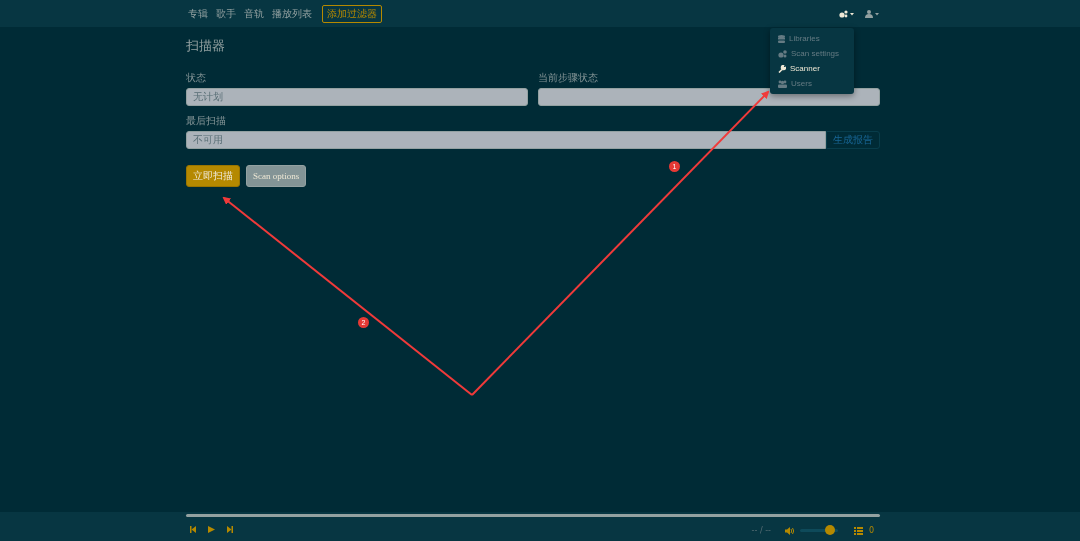 Image resolution: width=1080 pixels, height=541 pixels. I want to click on time-display: -- / --, so click(761, 530).